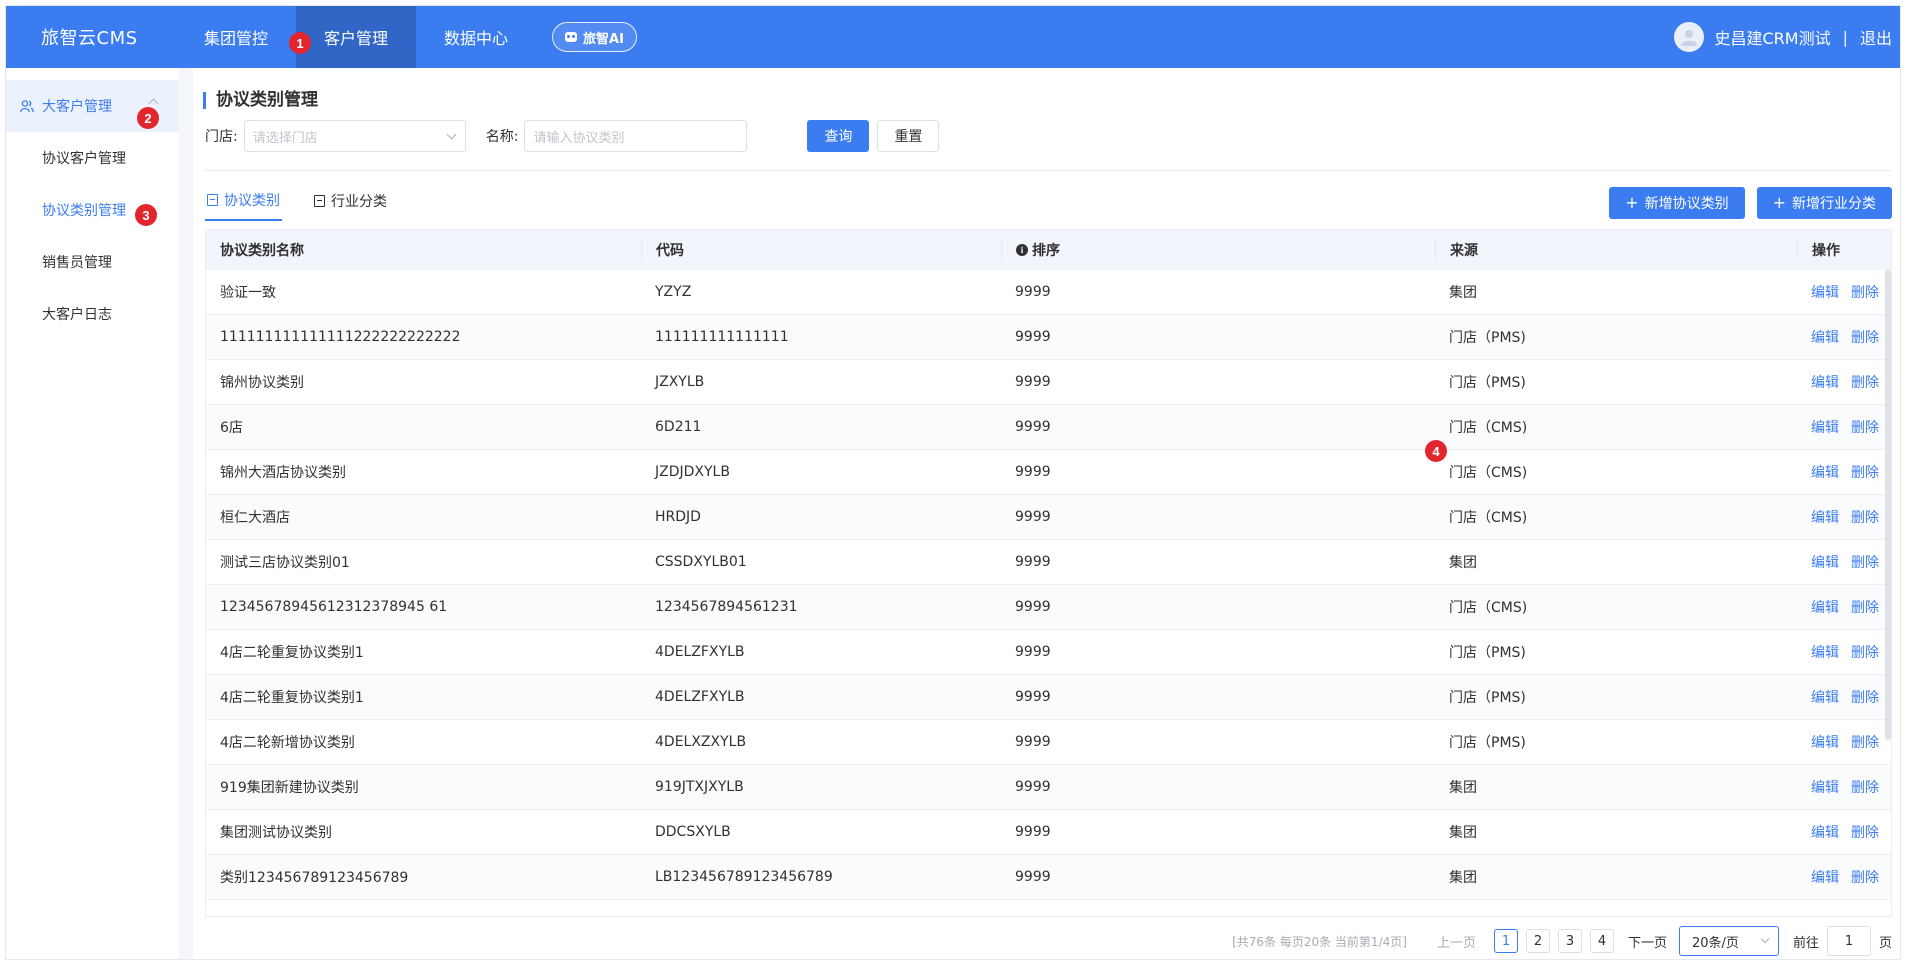 The image size is (1906, 965). I want to click on table-scrollbar, so click(1888, 505).